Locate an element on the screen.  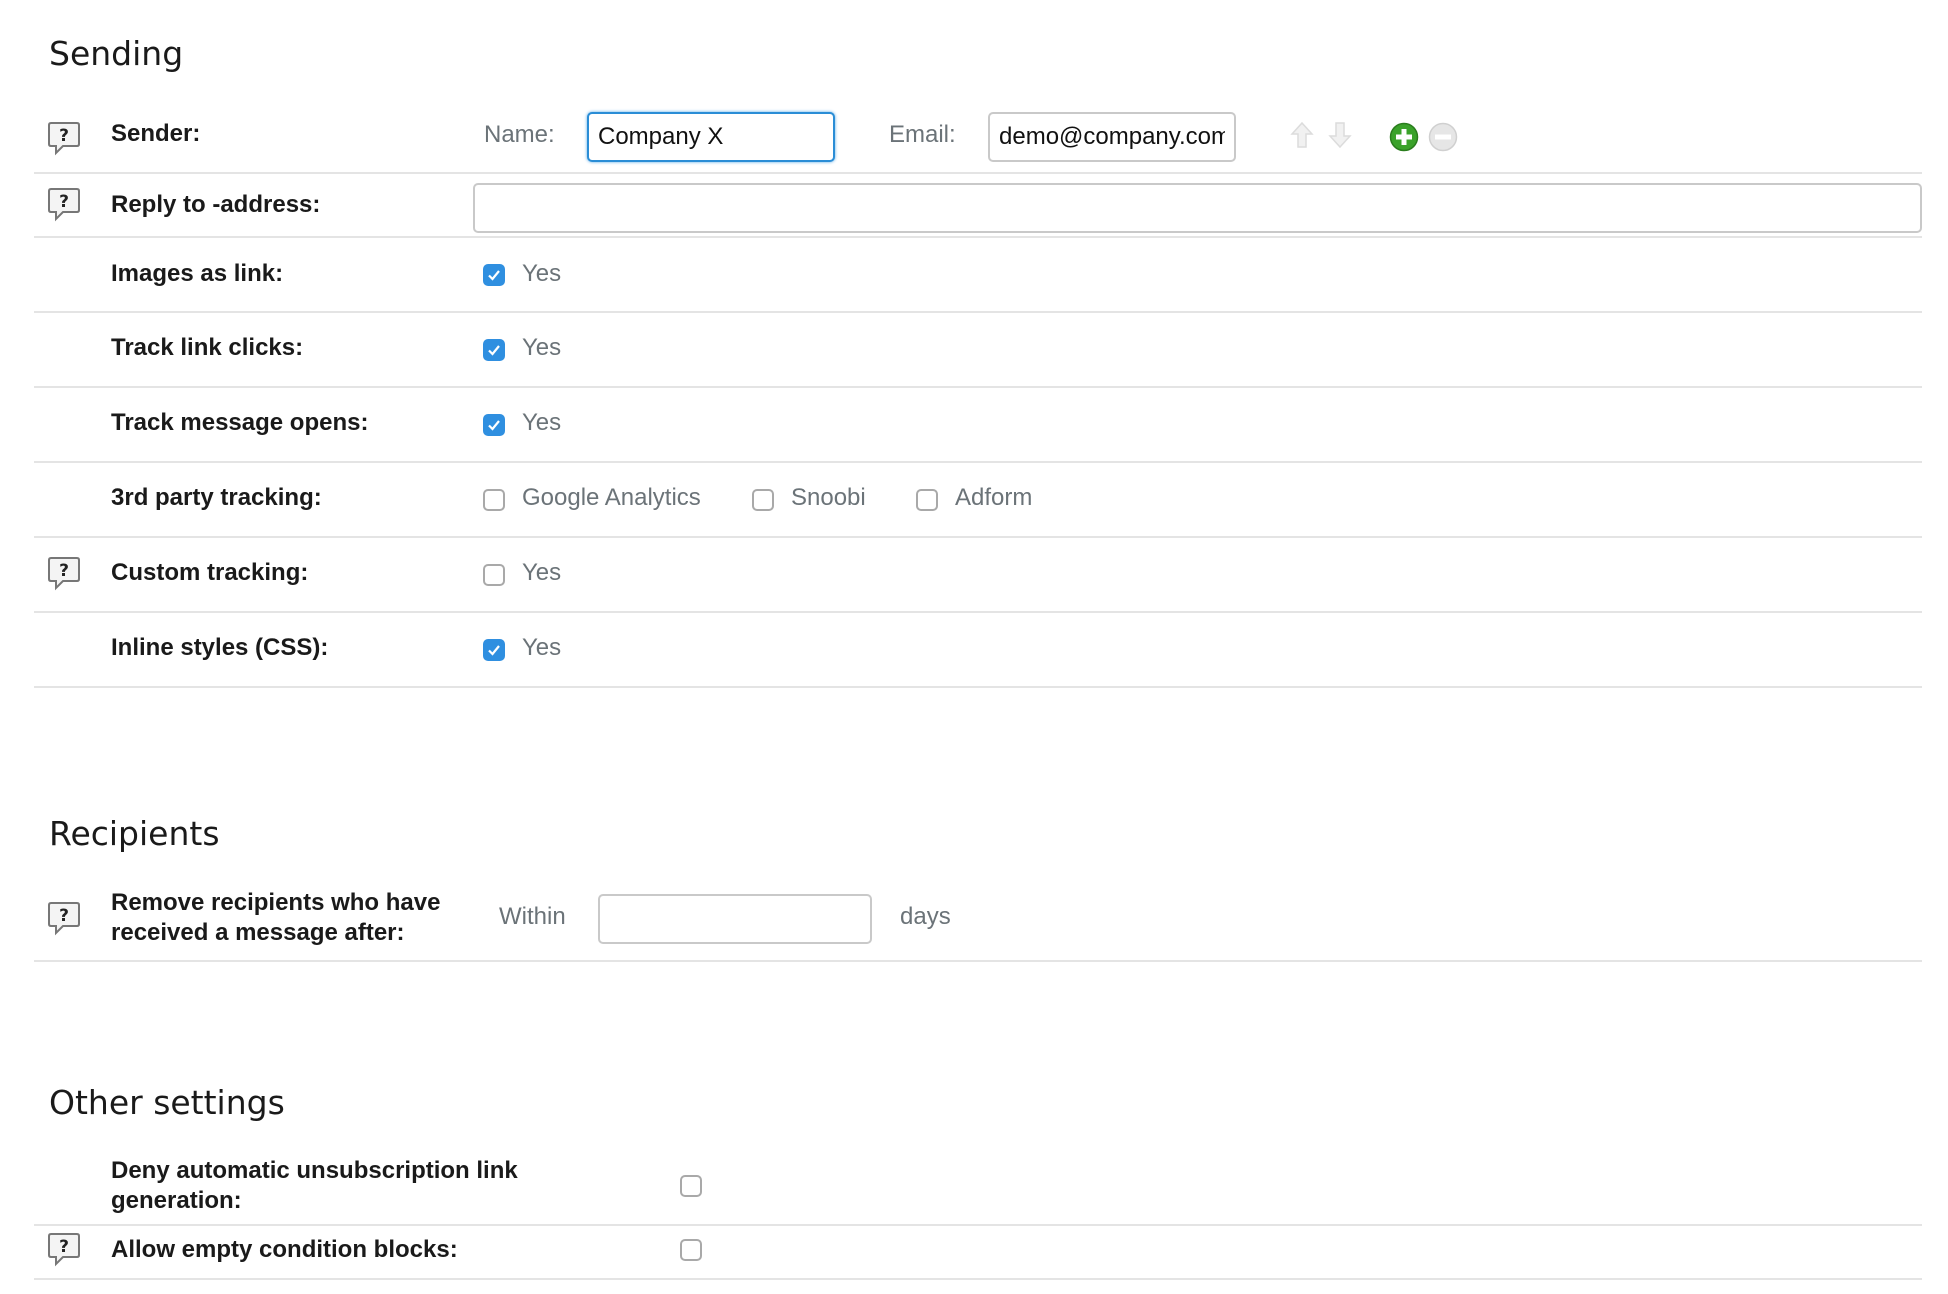
custom-tracking-label: Custom tracking: is located at coordinates (210, 572).